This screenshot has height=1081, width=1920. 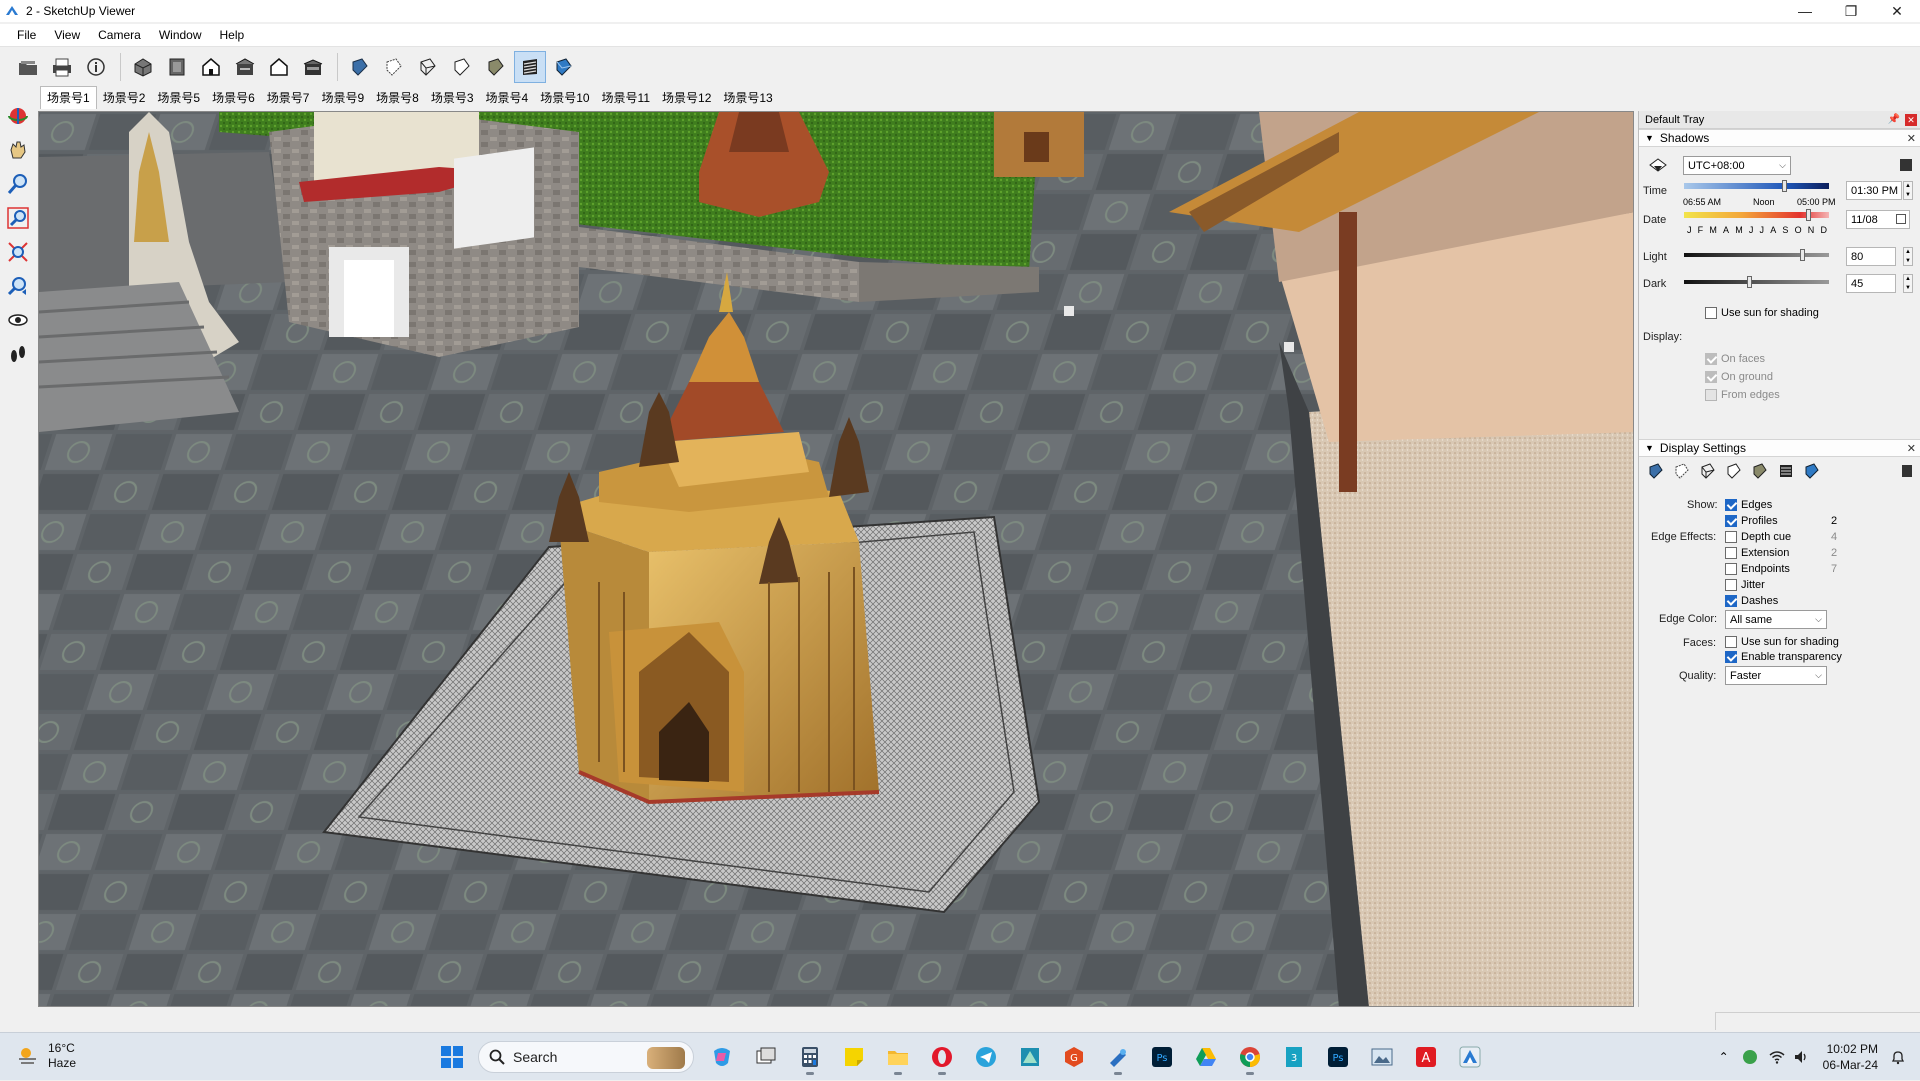 What do you see at coordinates (1834, 569) in the screenshot?
I see `endpoints-value: 7` at bounding box center [1834, 569].